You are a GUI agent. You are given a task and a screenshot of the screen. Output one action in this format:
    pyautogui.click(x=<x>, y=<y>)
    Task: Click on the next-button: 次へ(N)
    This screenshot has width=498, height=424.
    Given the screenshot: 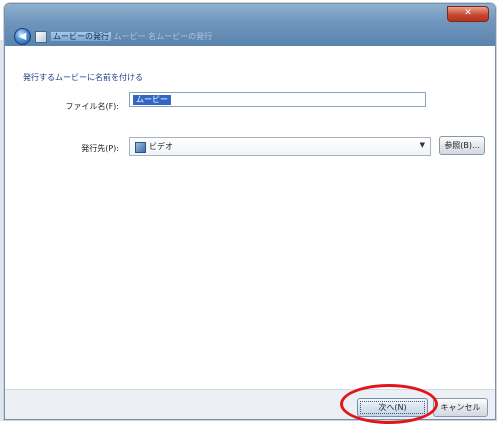 What is the action you would take?
    pyautogui.click(x=392, y=407)
    